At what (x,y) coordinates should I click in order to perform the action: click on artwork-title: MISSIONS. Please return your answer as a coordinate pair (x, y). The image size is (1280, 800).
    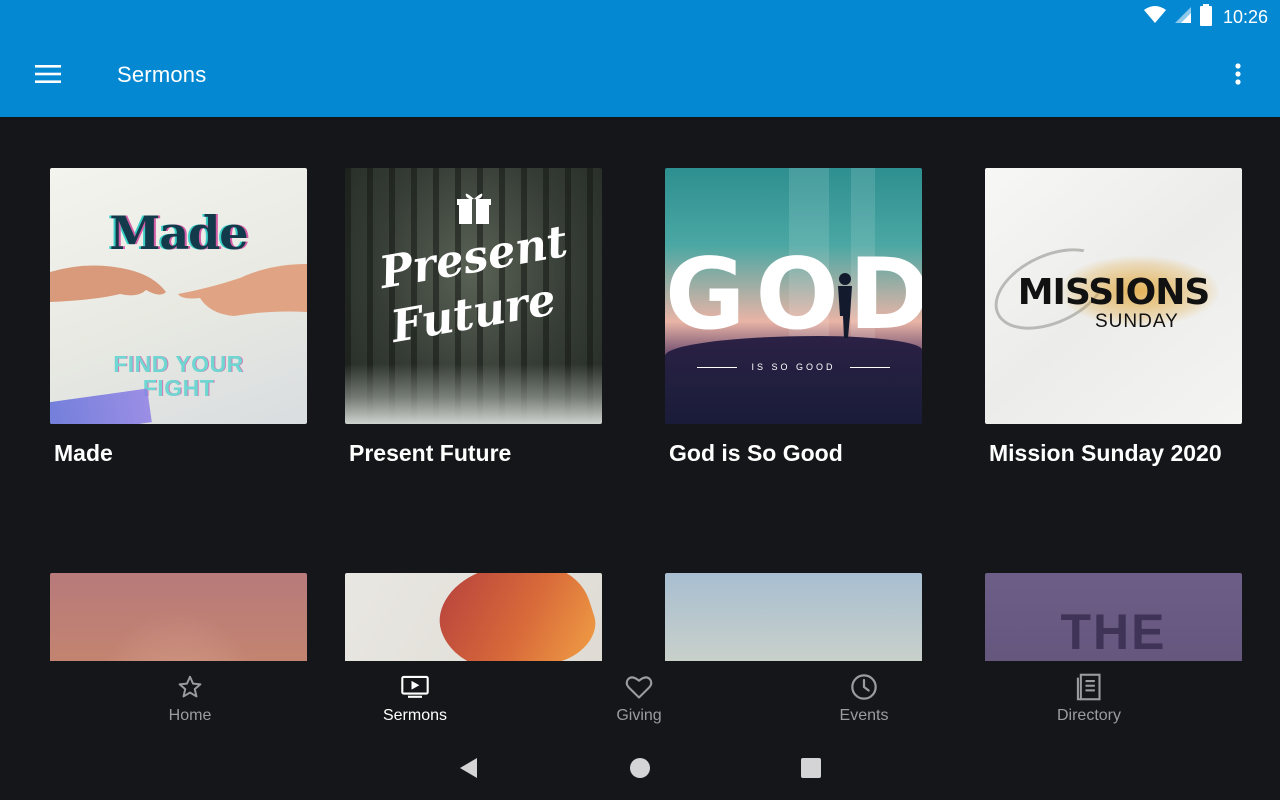
    Looking at the image, I should click on (1114, 292).